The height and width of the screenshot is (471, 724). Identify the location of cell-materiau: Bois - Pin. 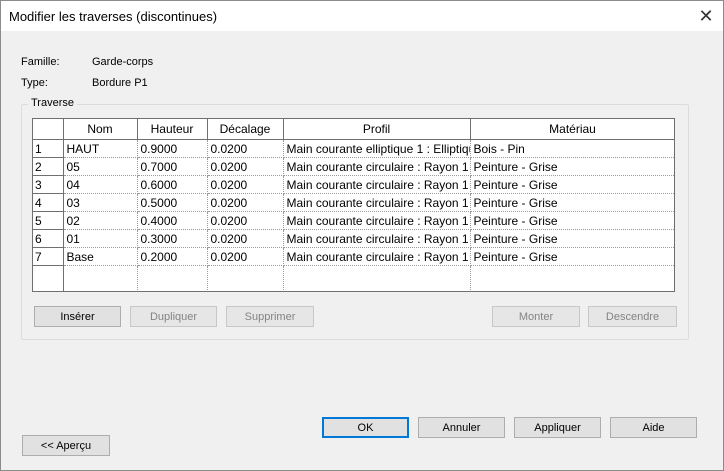
(572, 148).